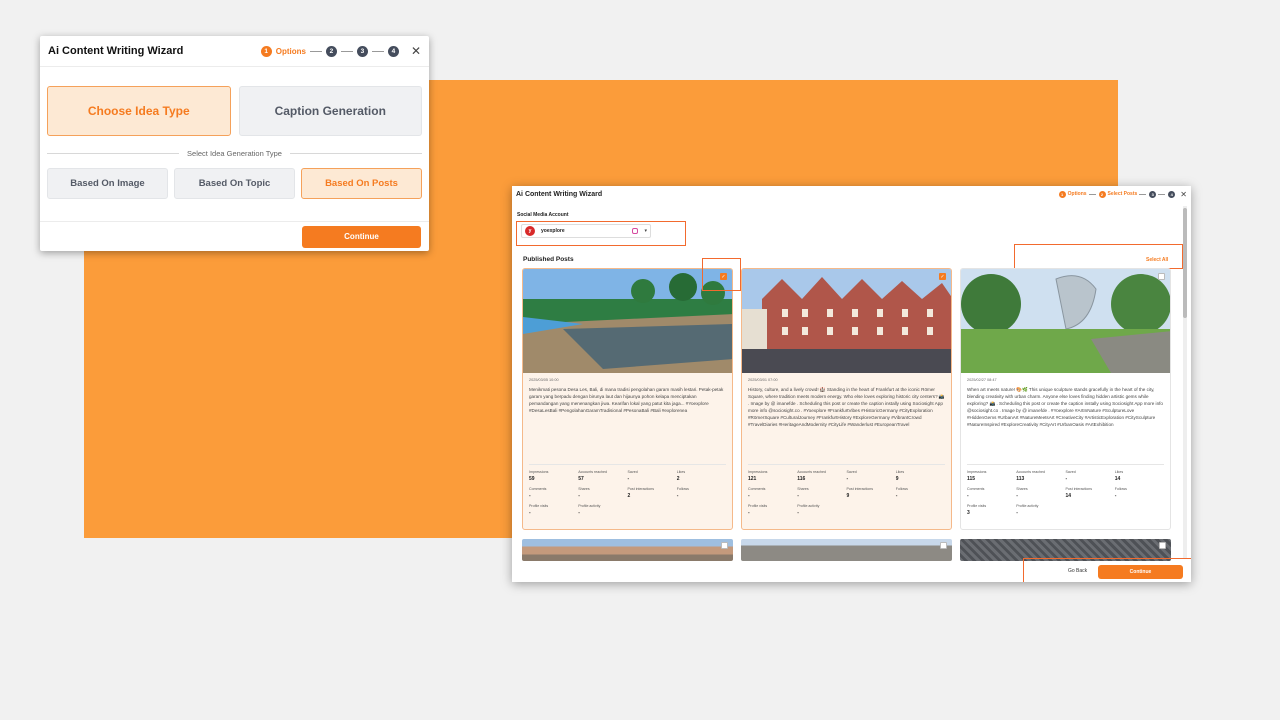 Image resolution: width=1280 pixels, height=720 pixels. Describe the element at coordinates (532, 479) in the screenshot. I see `stat-value: 59` at that location.